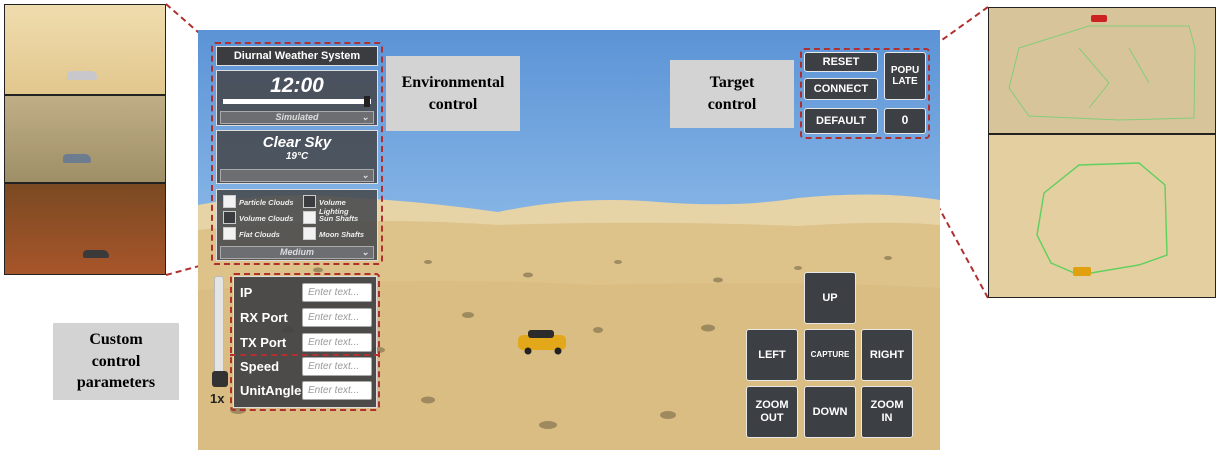 This screenshot has width=1222, height=450. Describe the element at coordinates (85, 229) in the screenshot. I see `thumbnail-dusk` at that location.